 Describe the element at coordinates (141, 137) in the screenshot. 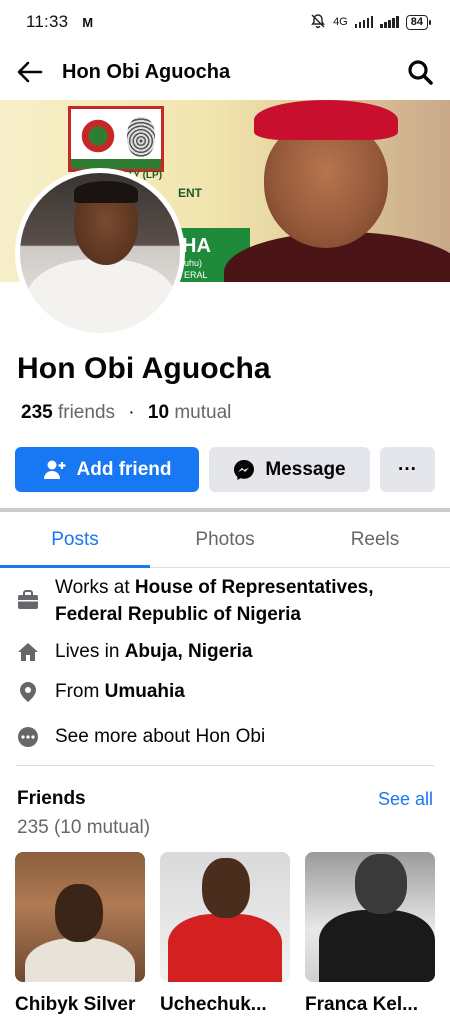

I see `thumbprint-icon` at that location.